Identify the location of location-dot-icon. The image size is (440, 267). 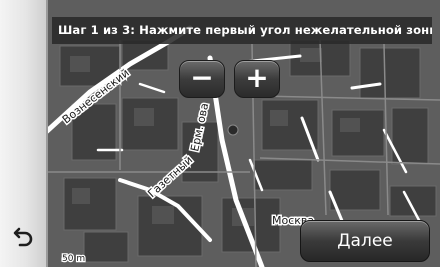
(233, 130).